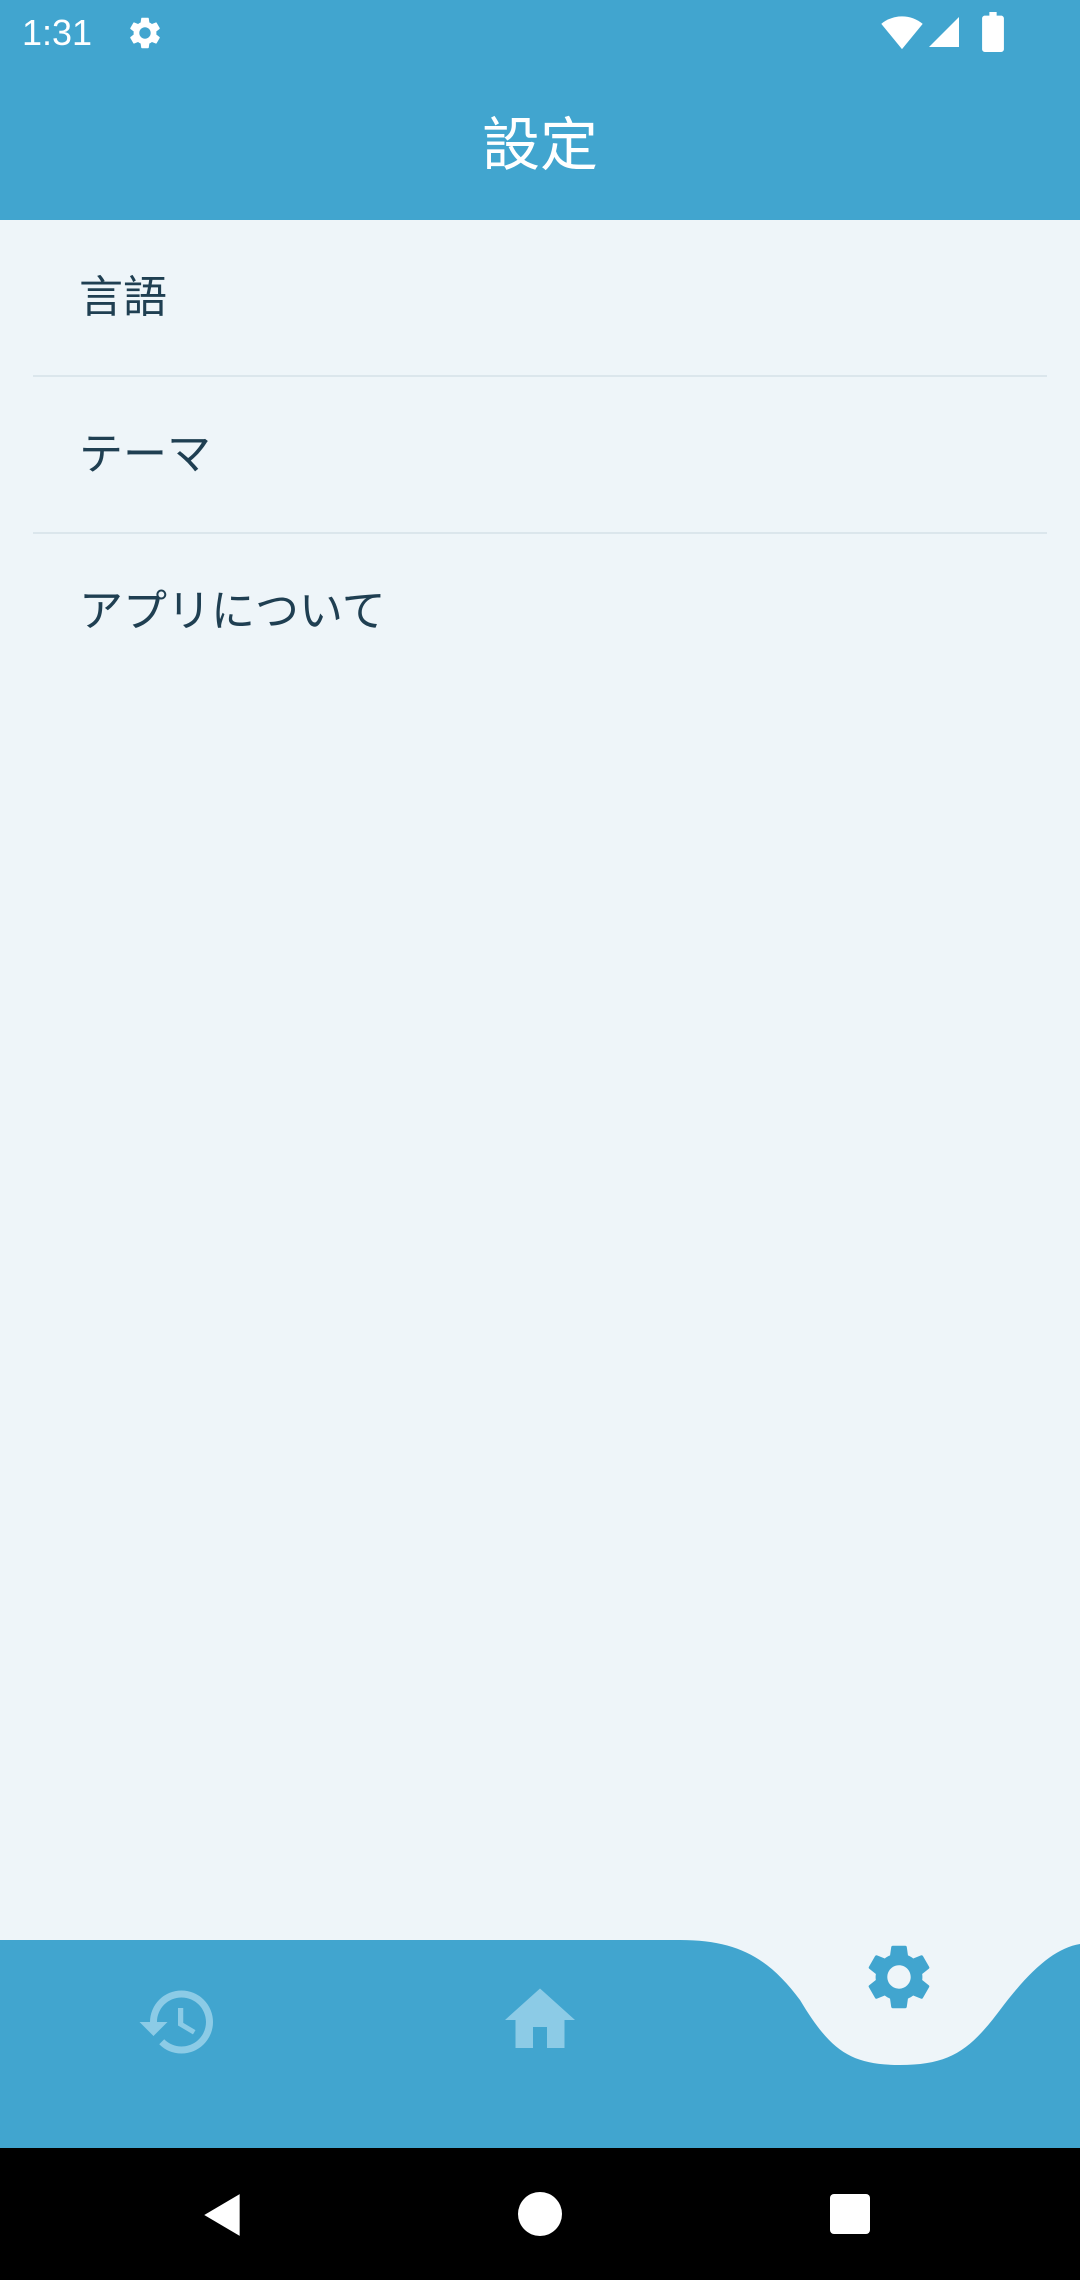  What do you see at coordinates (232, 611) in the screenshot?
I see `settings-item-label: アプリについて` at bounding box center [232, 611].